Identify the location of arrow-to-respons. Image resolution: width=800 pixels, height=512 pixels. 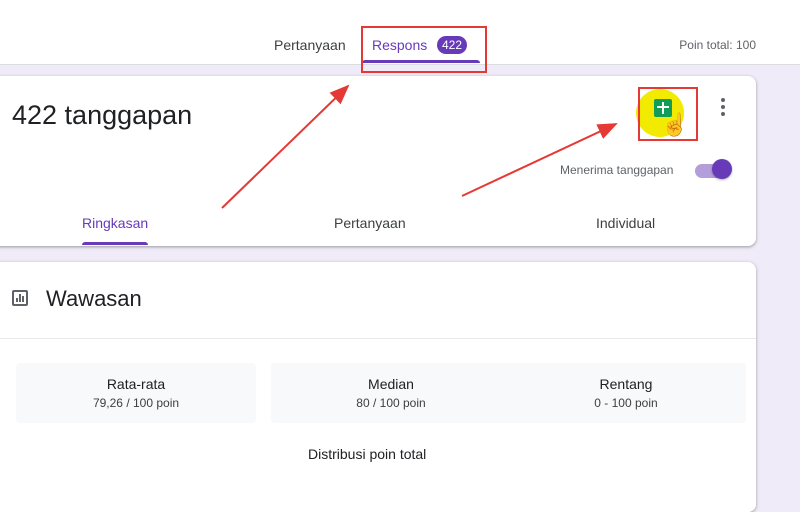
(285, 146).